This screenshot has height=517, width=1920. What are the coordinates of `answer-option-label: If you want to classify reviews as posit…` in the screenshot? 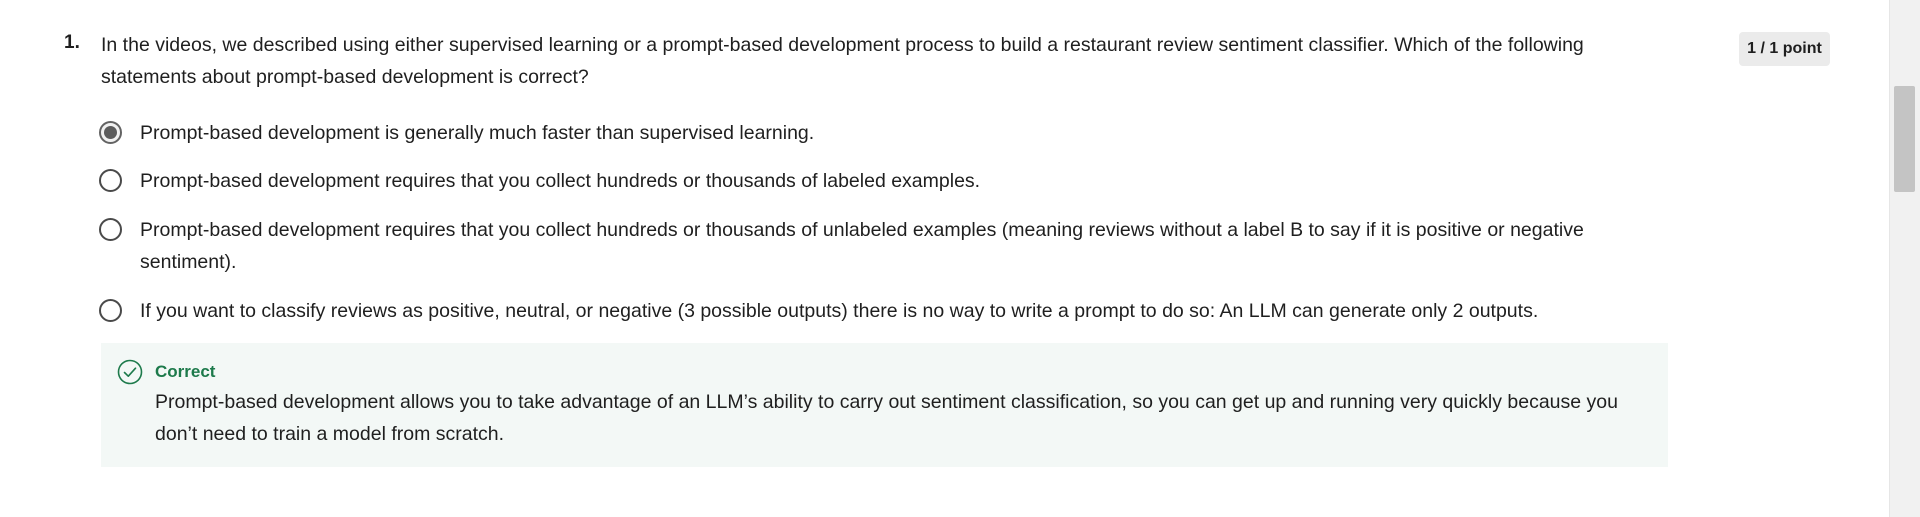 It's located at (839, 311).